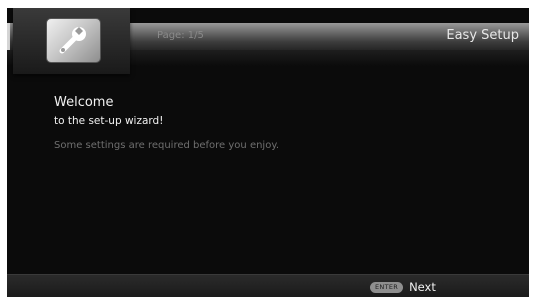  Describe the element at coordinates (422, 287) in the screenshot. I see `next-label: Next` at that location.